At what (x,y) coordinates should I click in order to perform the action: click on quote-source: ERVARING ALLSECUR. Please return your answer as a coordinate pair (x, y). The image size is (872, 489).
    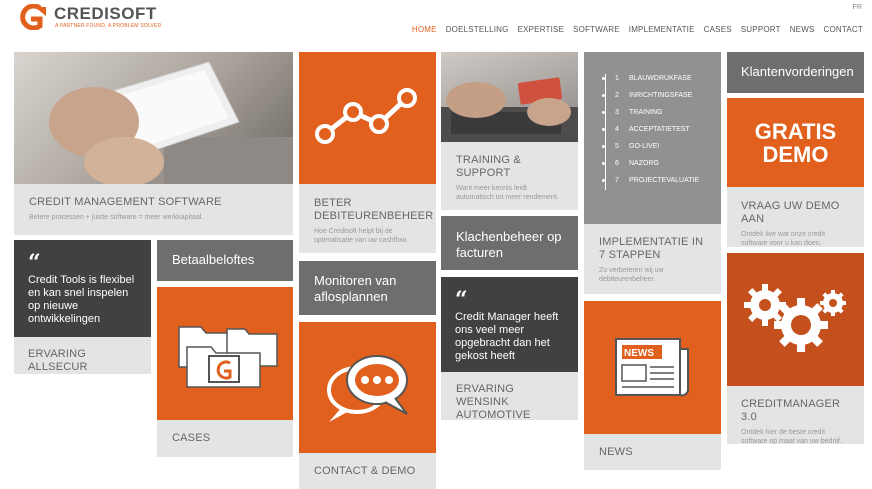
    Looking at the image, I should click on (58, 360).